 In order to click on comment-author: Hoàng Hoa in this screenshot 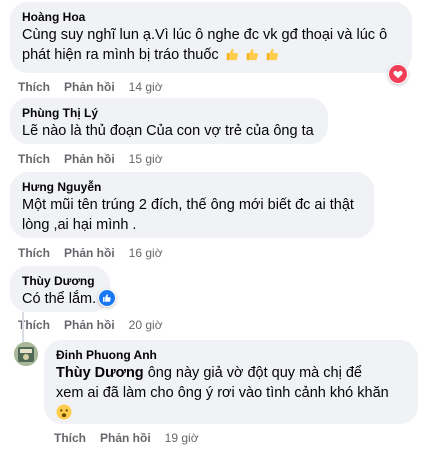, I will do `click(211, 17)`.